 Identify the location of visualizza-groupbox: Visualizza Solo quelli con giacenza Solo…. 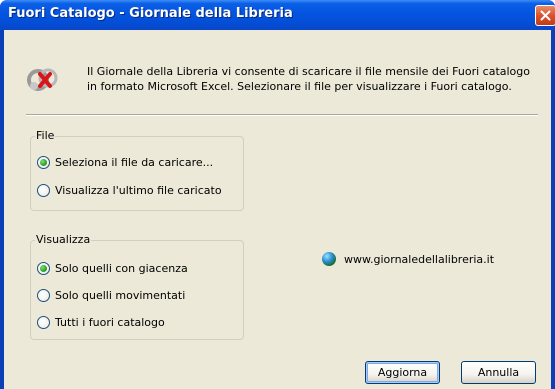
(137, 286).